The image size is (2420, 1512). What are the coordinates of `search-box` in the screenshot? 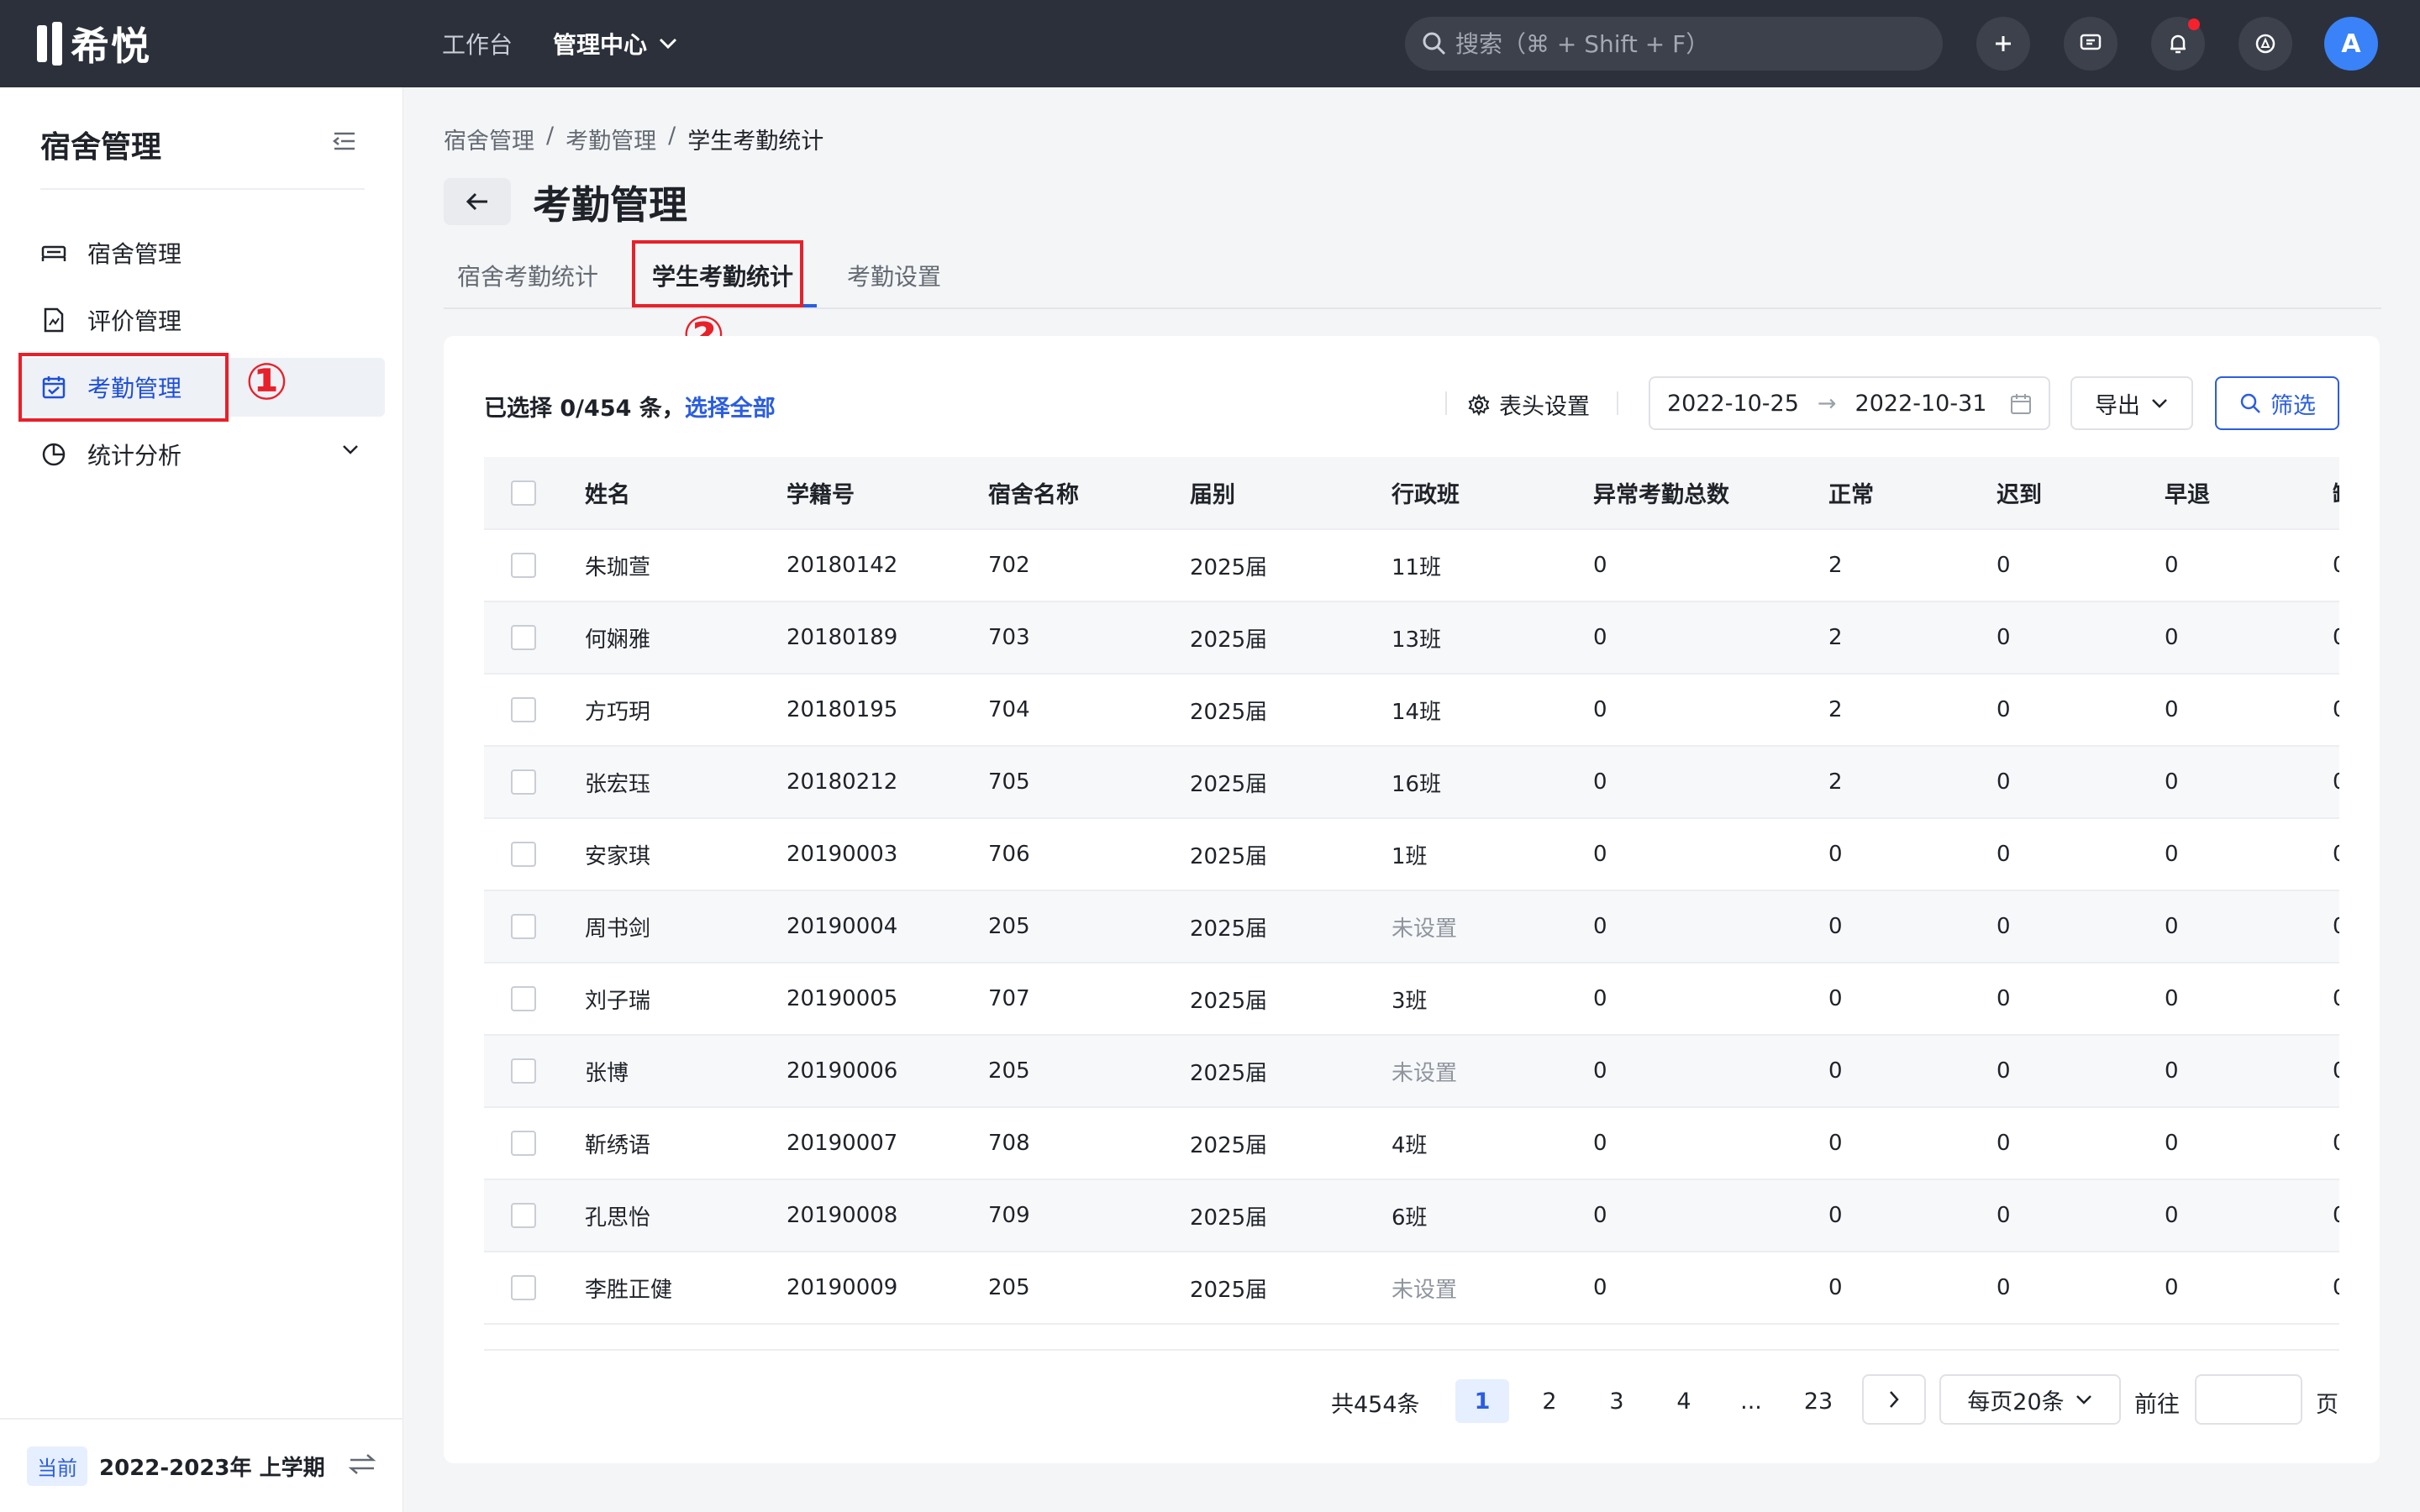 It's located at (1674, 44).